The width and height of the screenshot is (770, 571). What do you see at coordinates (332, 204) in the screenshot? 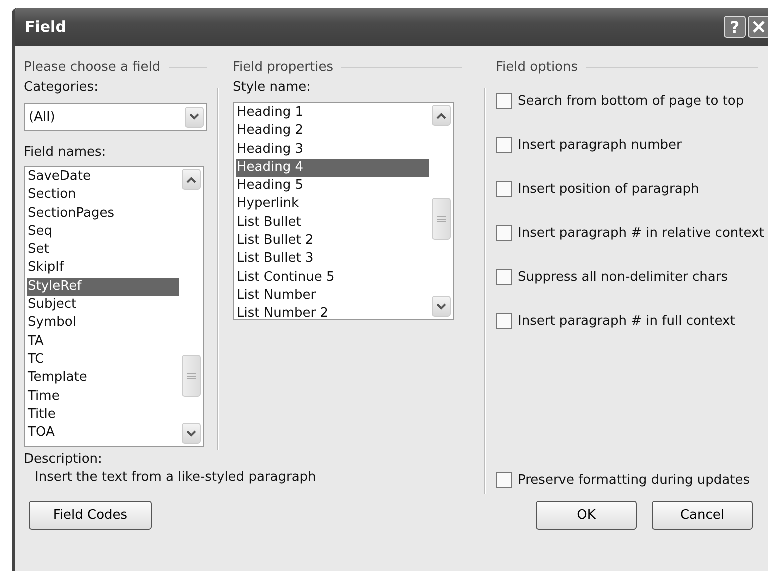
I see `style-name-item: Hyperlink` at bounding box center [332, 204].